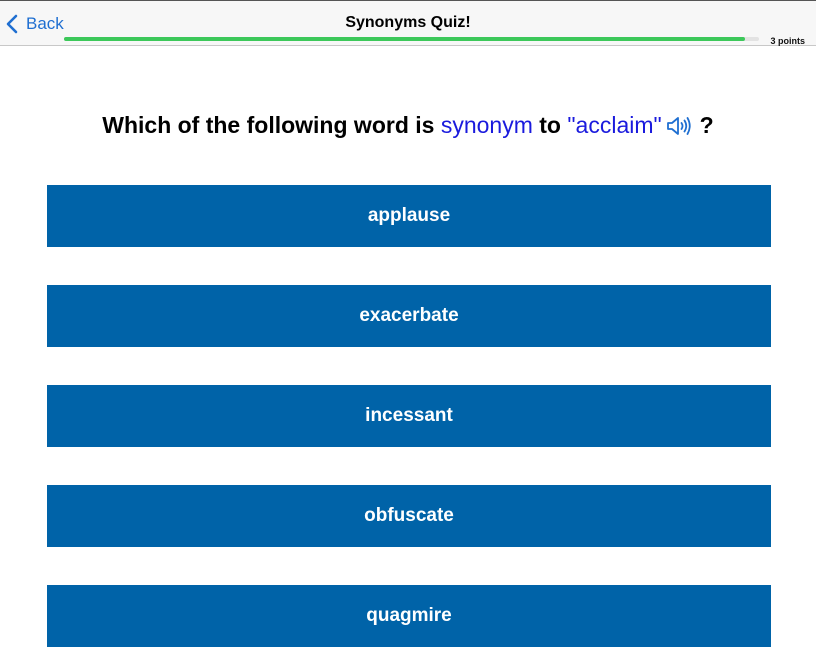 The height and width of the screenshot is (659, 816). I want to click on option-button-applause: applause, so click(409, 216).